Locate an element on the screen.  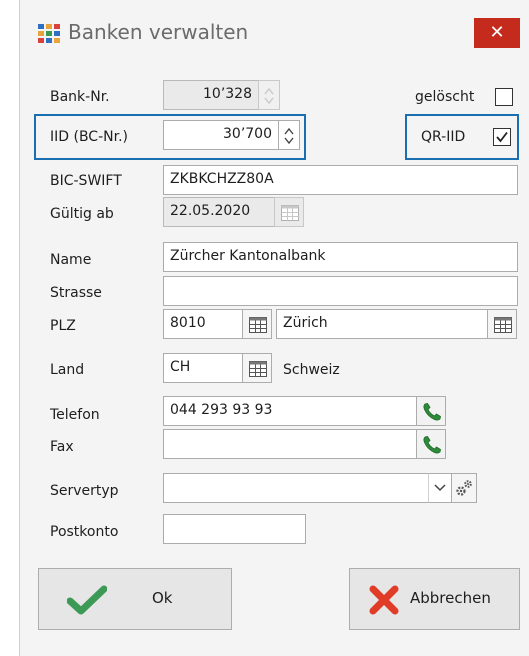
telefon-label: Telefon is located at coordinates (75, 415).